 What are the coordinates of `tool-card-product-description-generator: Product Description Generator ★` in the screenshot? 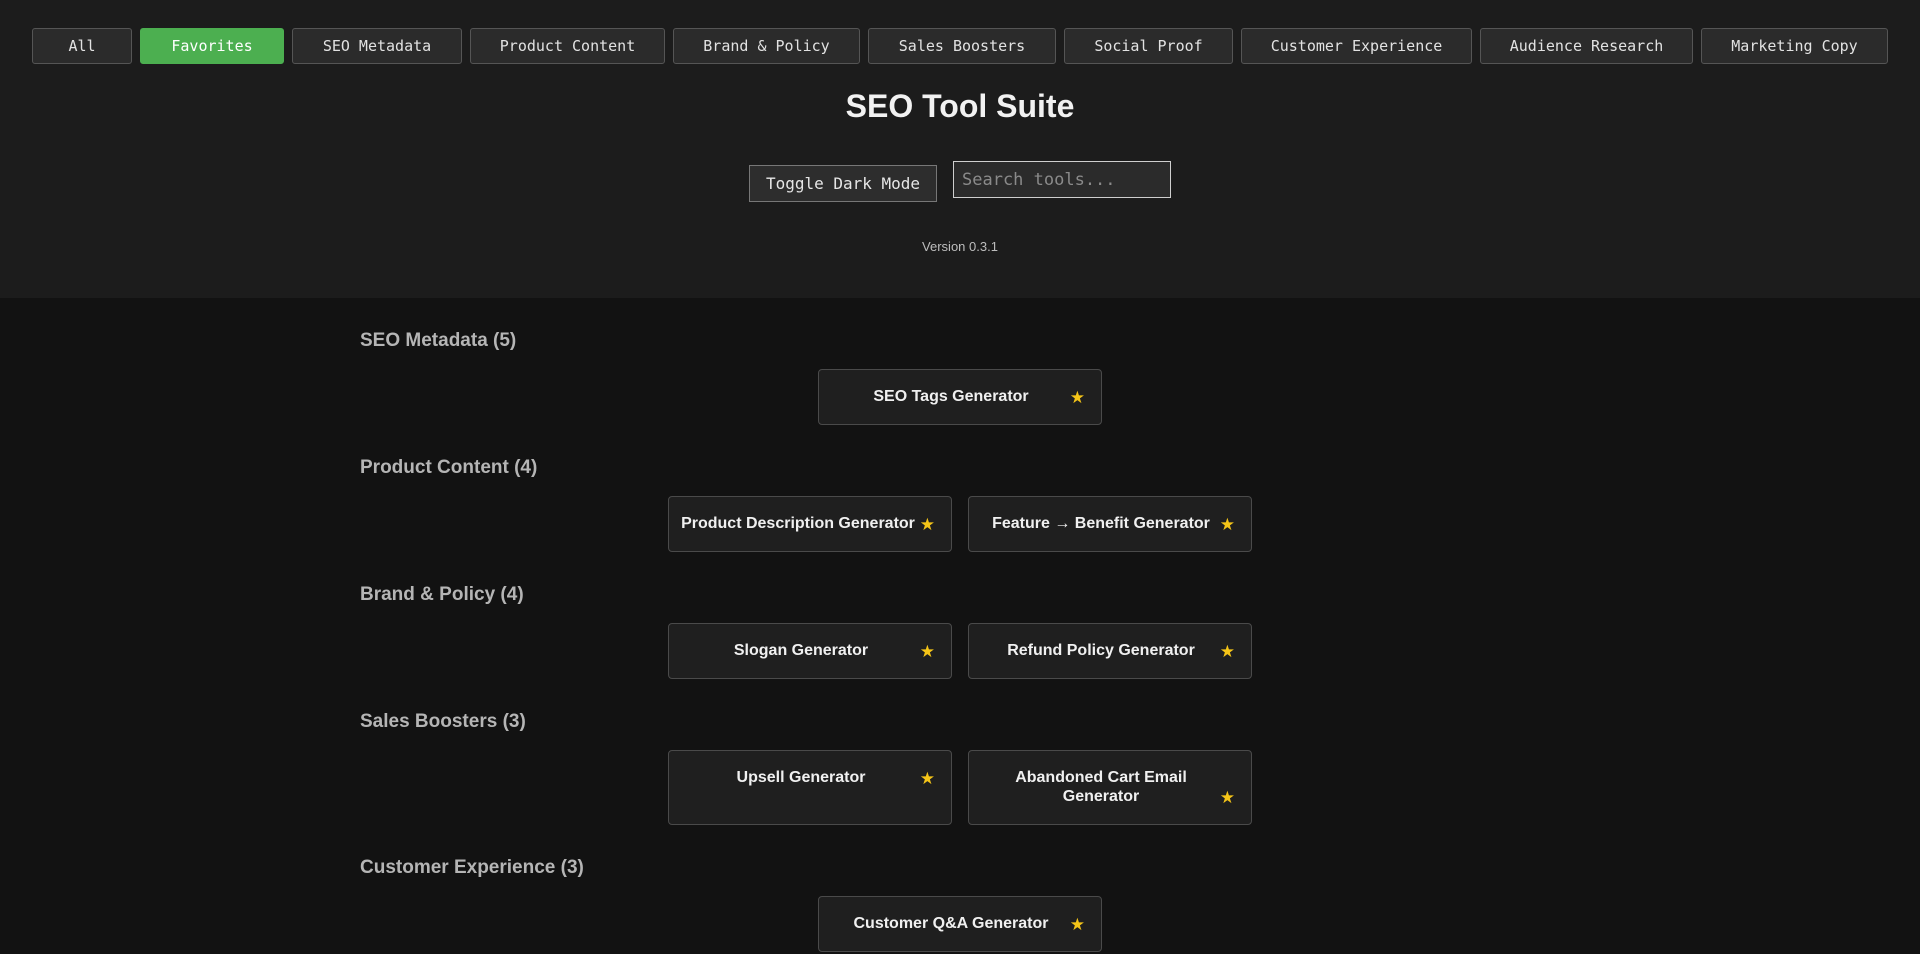 It's located at (810, 524).